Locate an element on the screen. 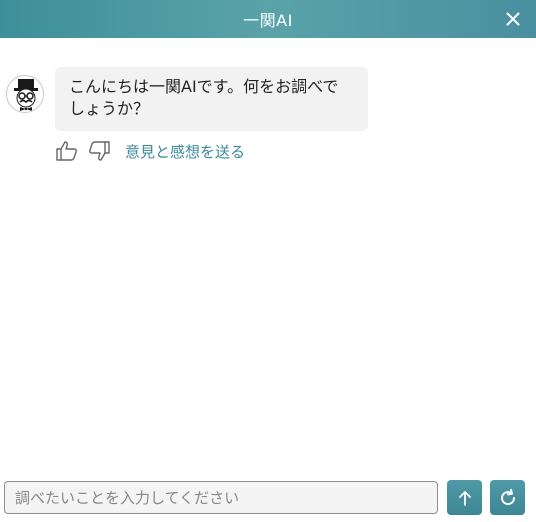 Image resolution: width=536 pixels, height=522 pixels. gentleman-avatar-icon is located at coordinates (26, 95).